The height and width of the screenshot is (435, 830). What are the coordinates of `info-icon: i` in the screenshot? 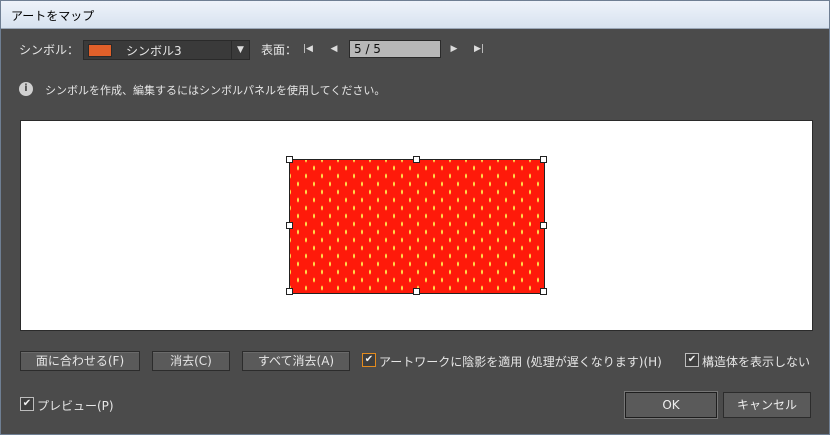 It's located at (26, 89).